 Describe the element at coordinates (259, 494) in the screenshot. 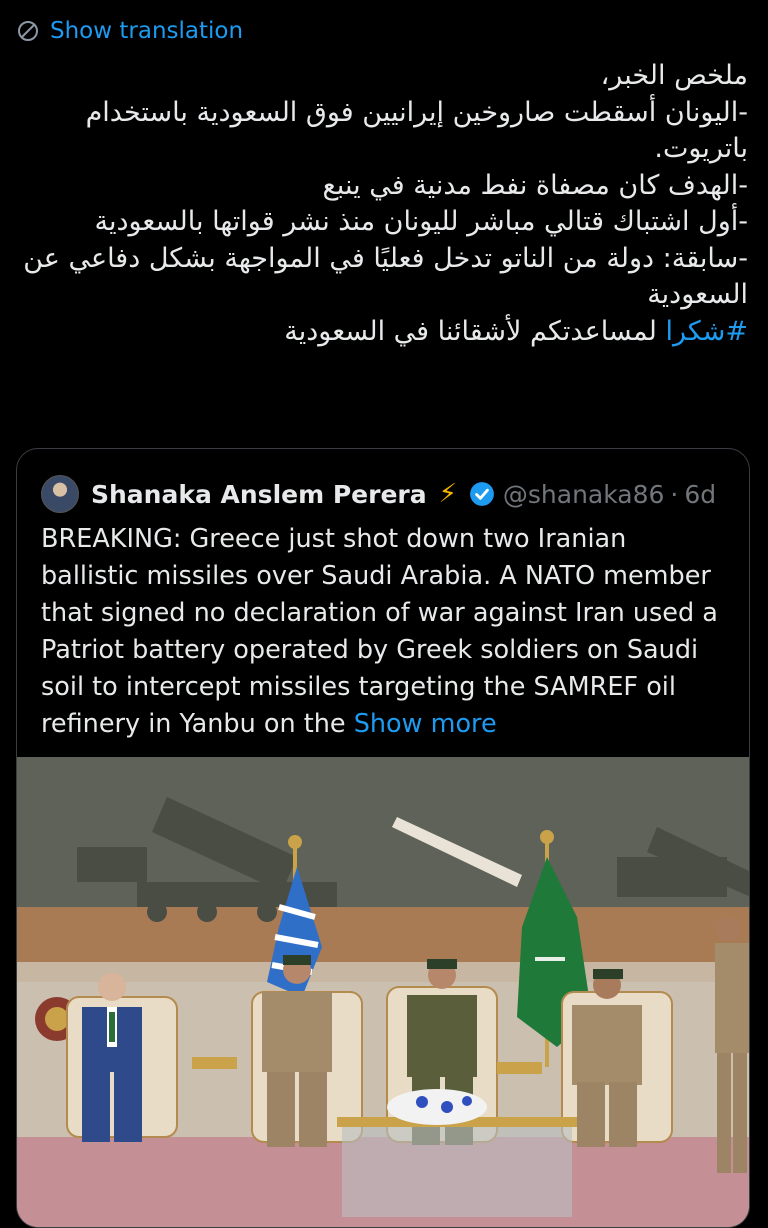

I see `author-name: Shanaka Anslem Perera` at that location.